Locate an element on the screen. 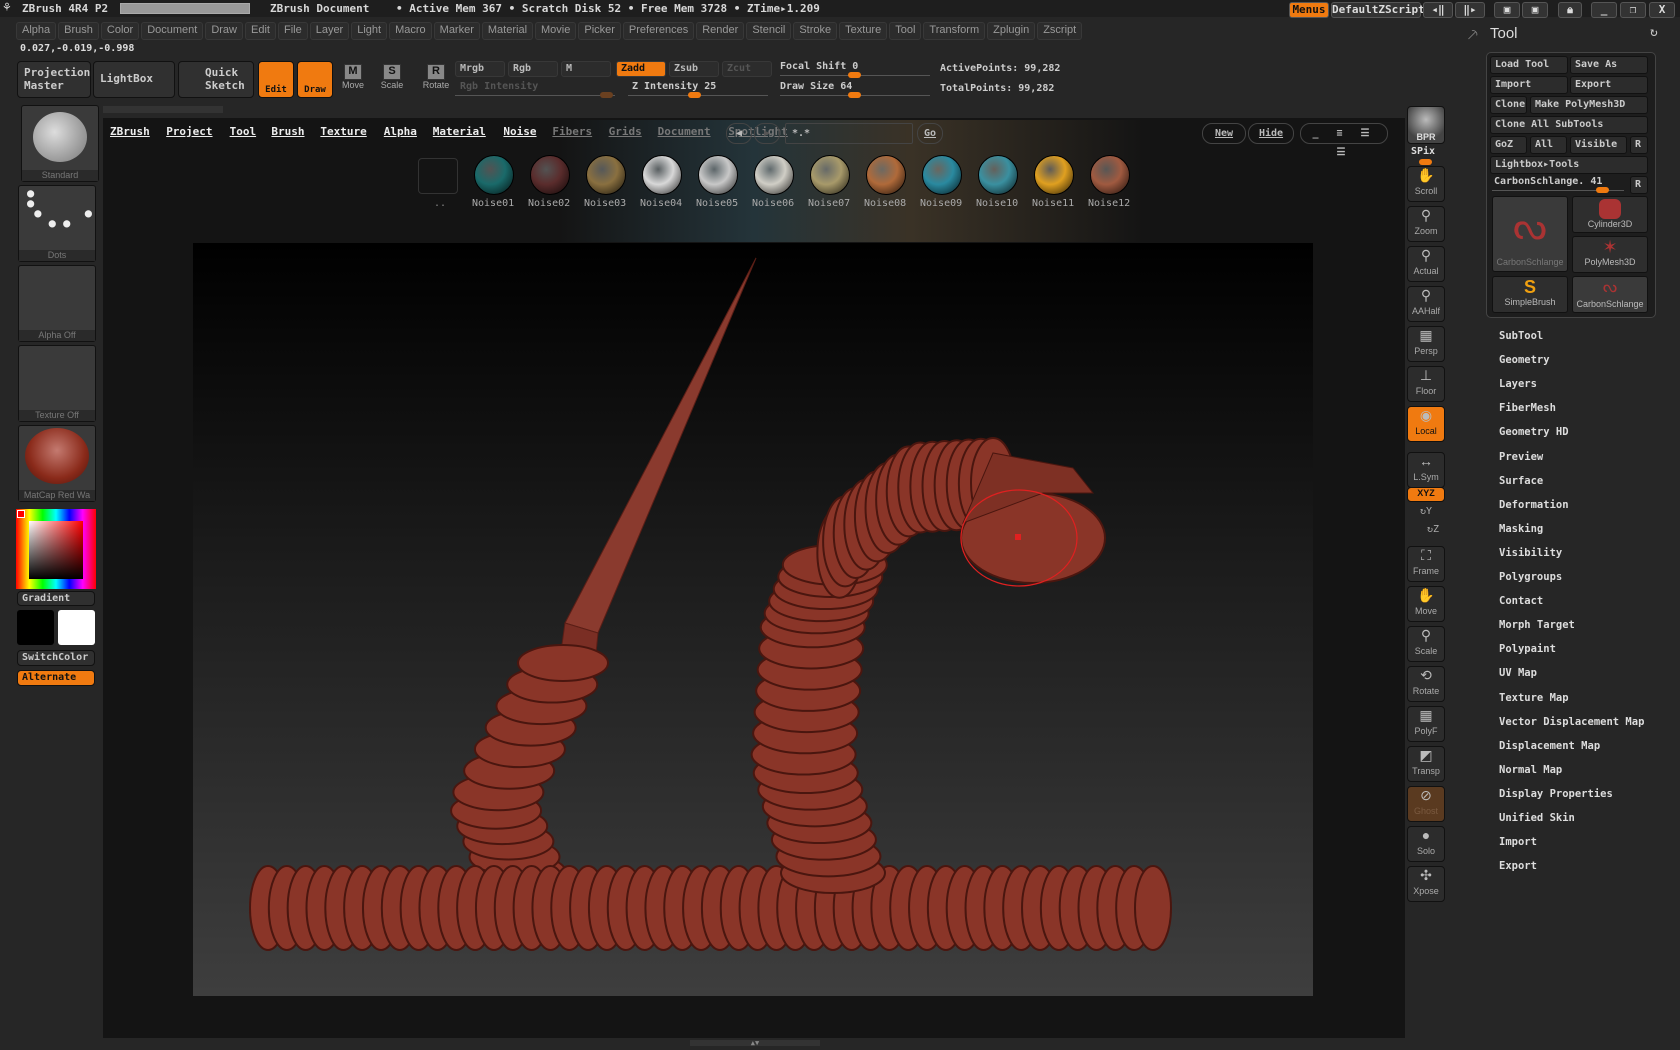 This screenshot has width=1680, height=1050. tool-section-geometry-hd: Geometry HD is located at coordinates (1534, 432).